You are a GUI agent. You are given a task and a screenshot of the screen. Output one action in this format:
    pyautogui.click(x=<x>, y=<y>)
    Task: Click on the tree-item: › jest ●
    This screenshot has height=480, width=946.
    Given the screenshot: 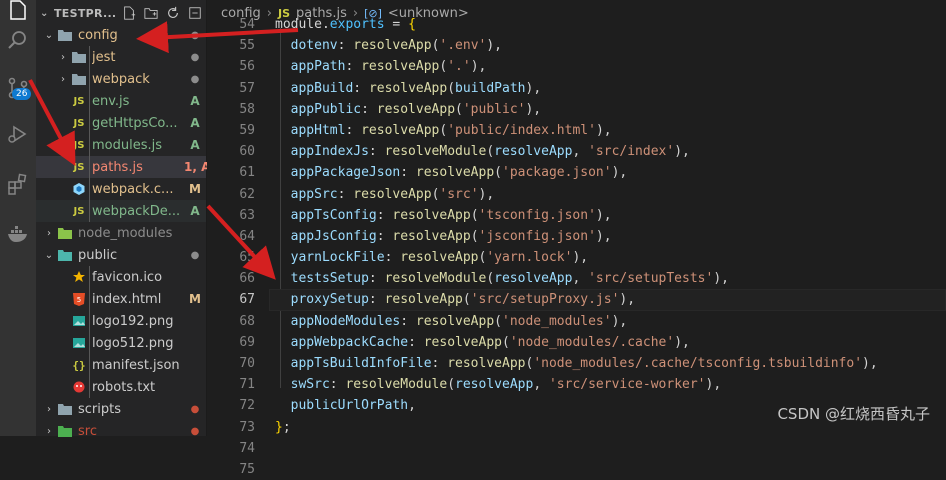 What is the action you would take?
    pyautogui.click(x=121, y=57)
    